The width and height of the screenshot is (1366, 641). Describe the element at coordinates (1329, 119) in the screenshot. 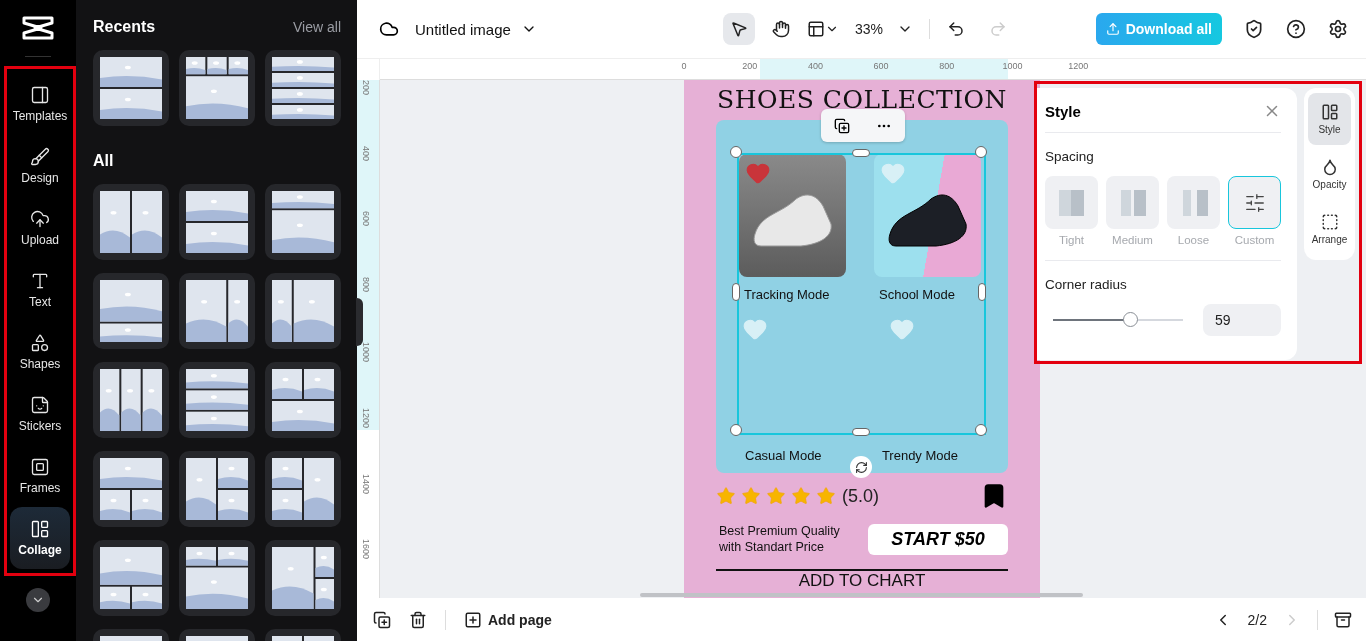

I see `side-tab: Style` at that location.